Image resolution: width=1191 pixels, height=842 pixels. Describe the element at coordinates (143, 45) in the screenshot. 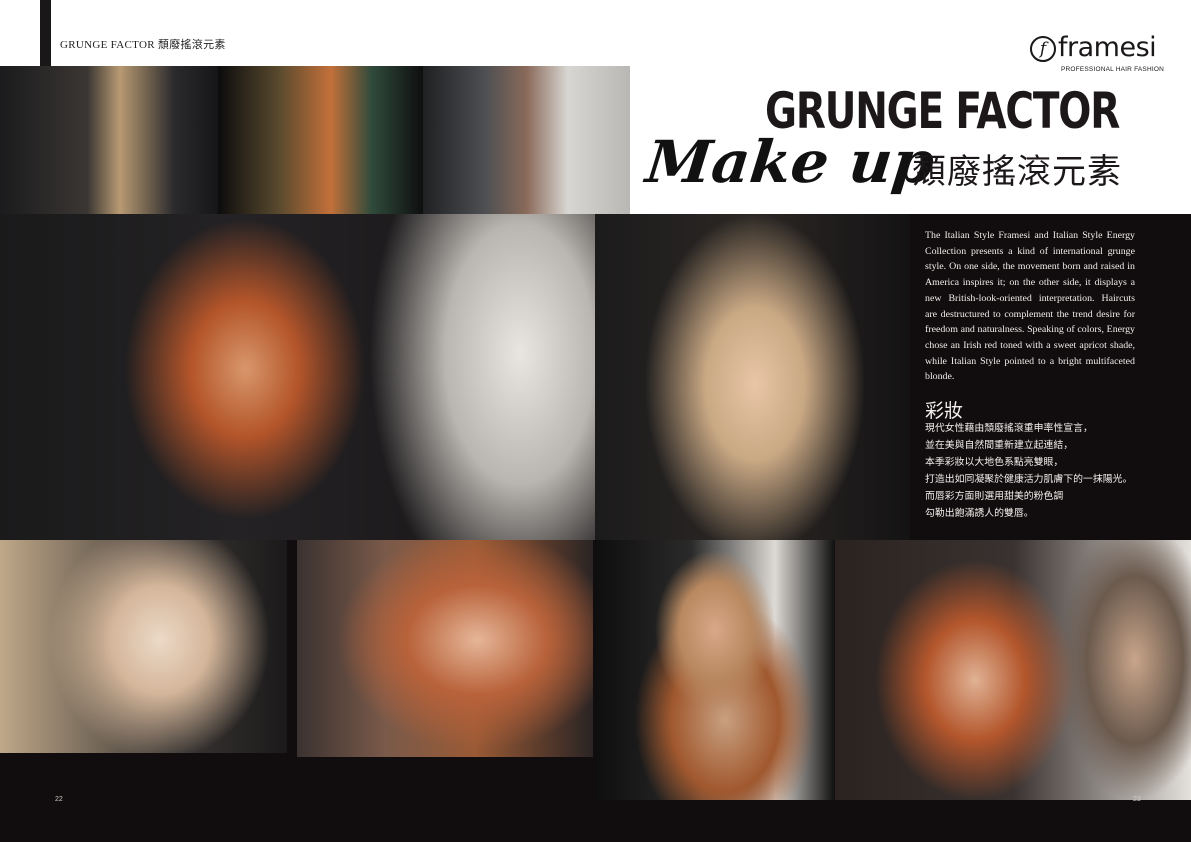

I see `running-head: GRUNGE FACTOR 頹廢搖滾元素` at that location.